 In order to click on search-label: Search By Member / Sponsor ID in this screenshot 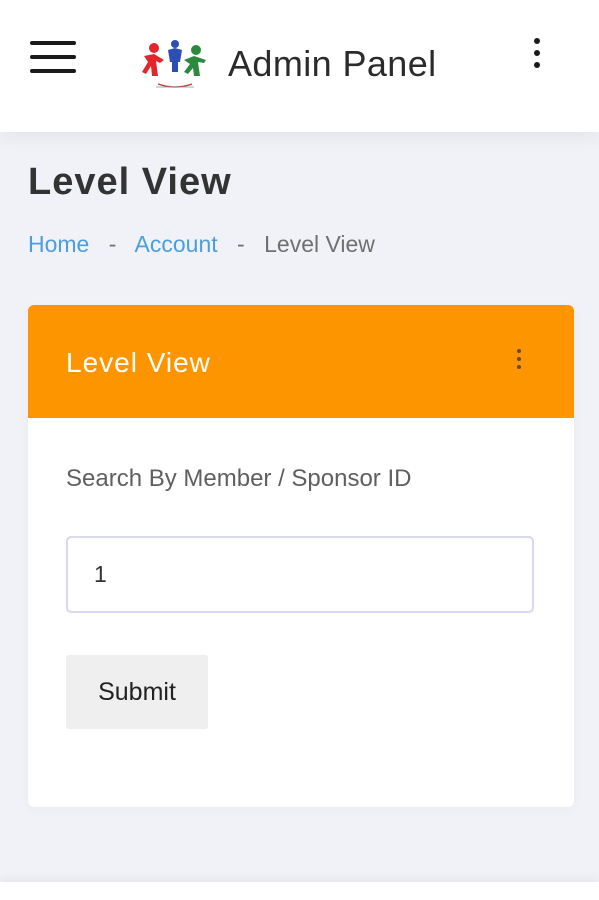, I will do `click(239, 478)`.